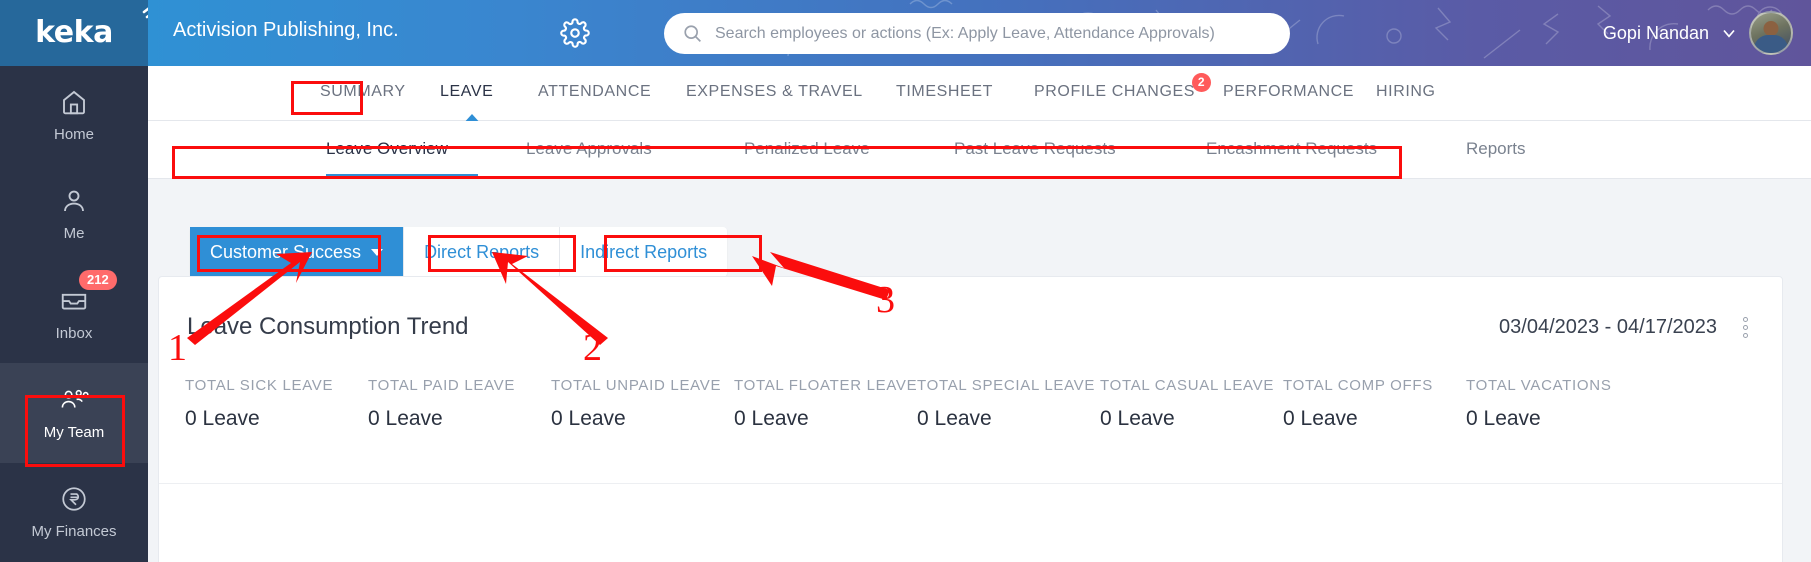  Describe the element at coordinates (466, 92) in the screenshot. I see `tab-leave: LEAVE` at that location.